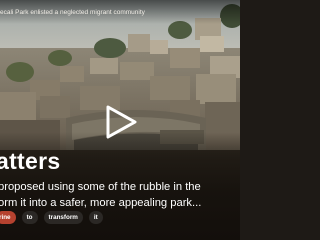  Describe the element at coordinates (63, 217) in the screenshot. I see `tag-chip: transform` at that location.